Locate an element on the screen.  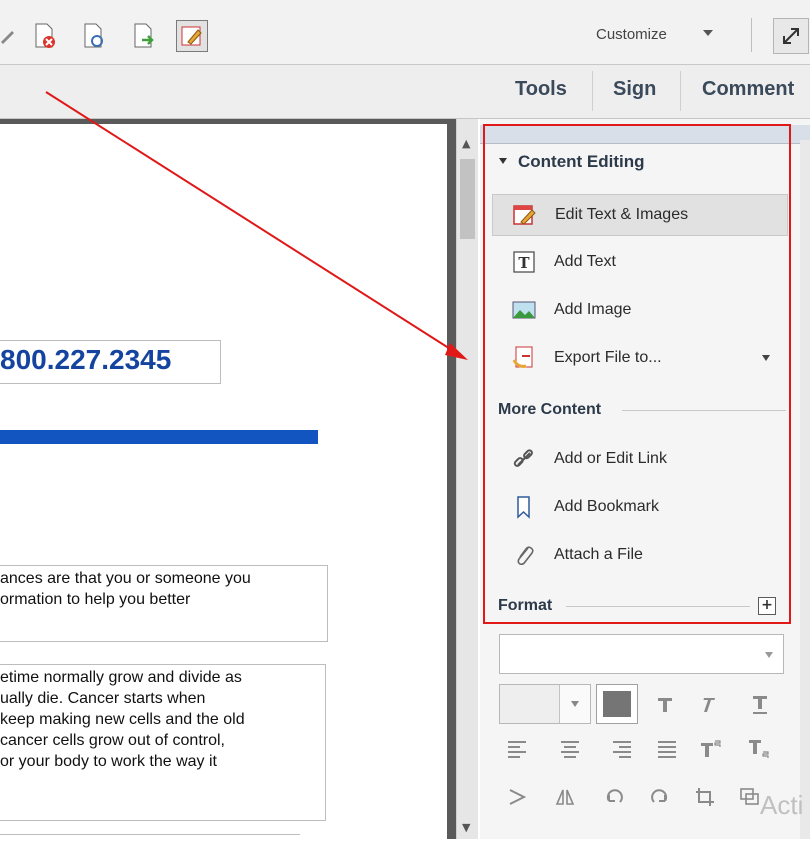
add-text-button: T Add Text is located at coordinates (640, 263).